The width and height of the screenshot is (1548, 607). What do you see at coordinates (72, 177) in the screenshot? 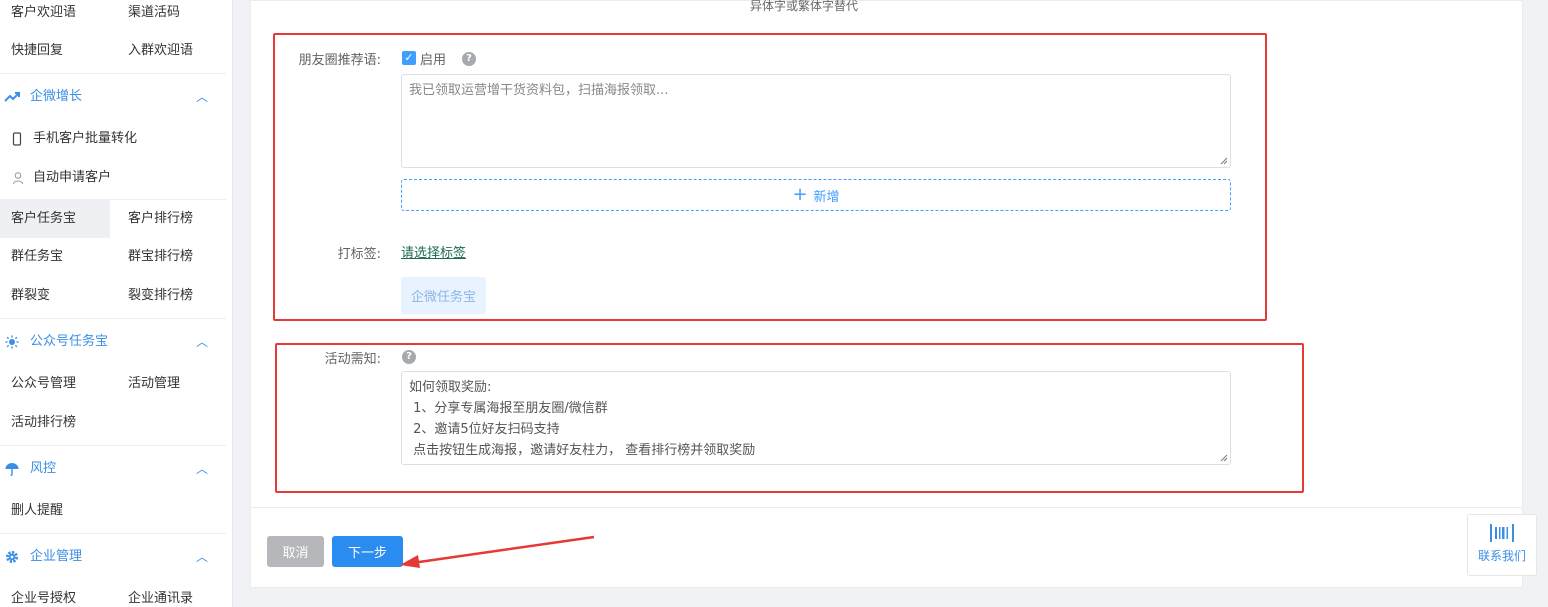
I see `sidebar-item-label: 自动申请客户` at bounding box center [72, 177].